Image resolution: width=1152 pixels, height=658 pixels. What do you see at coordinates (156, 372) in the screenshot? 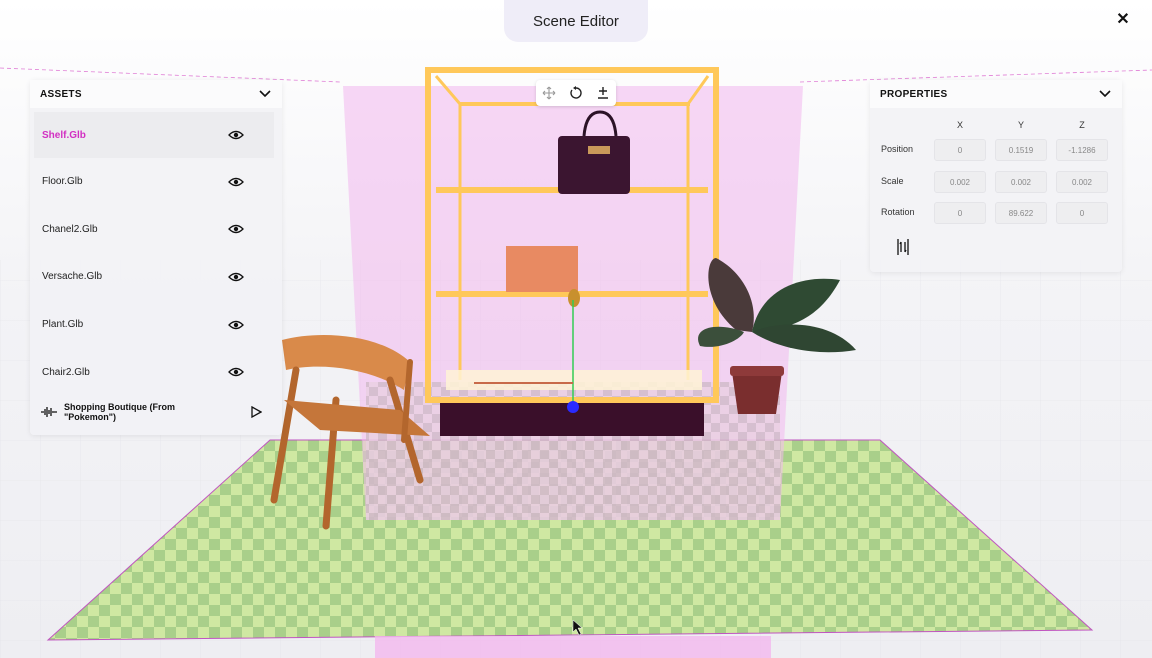
I see `asset-item-chair2: Chair2.Glb` at bounding box center [156, 372].